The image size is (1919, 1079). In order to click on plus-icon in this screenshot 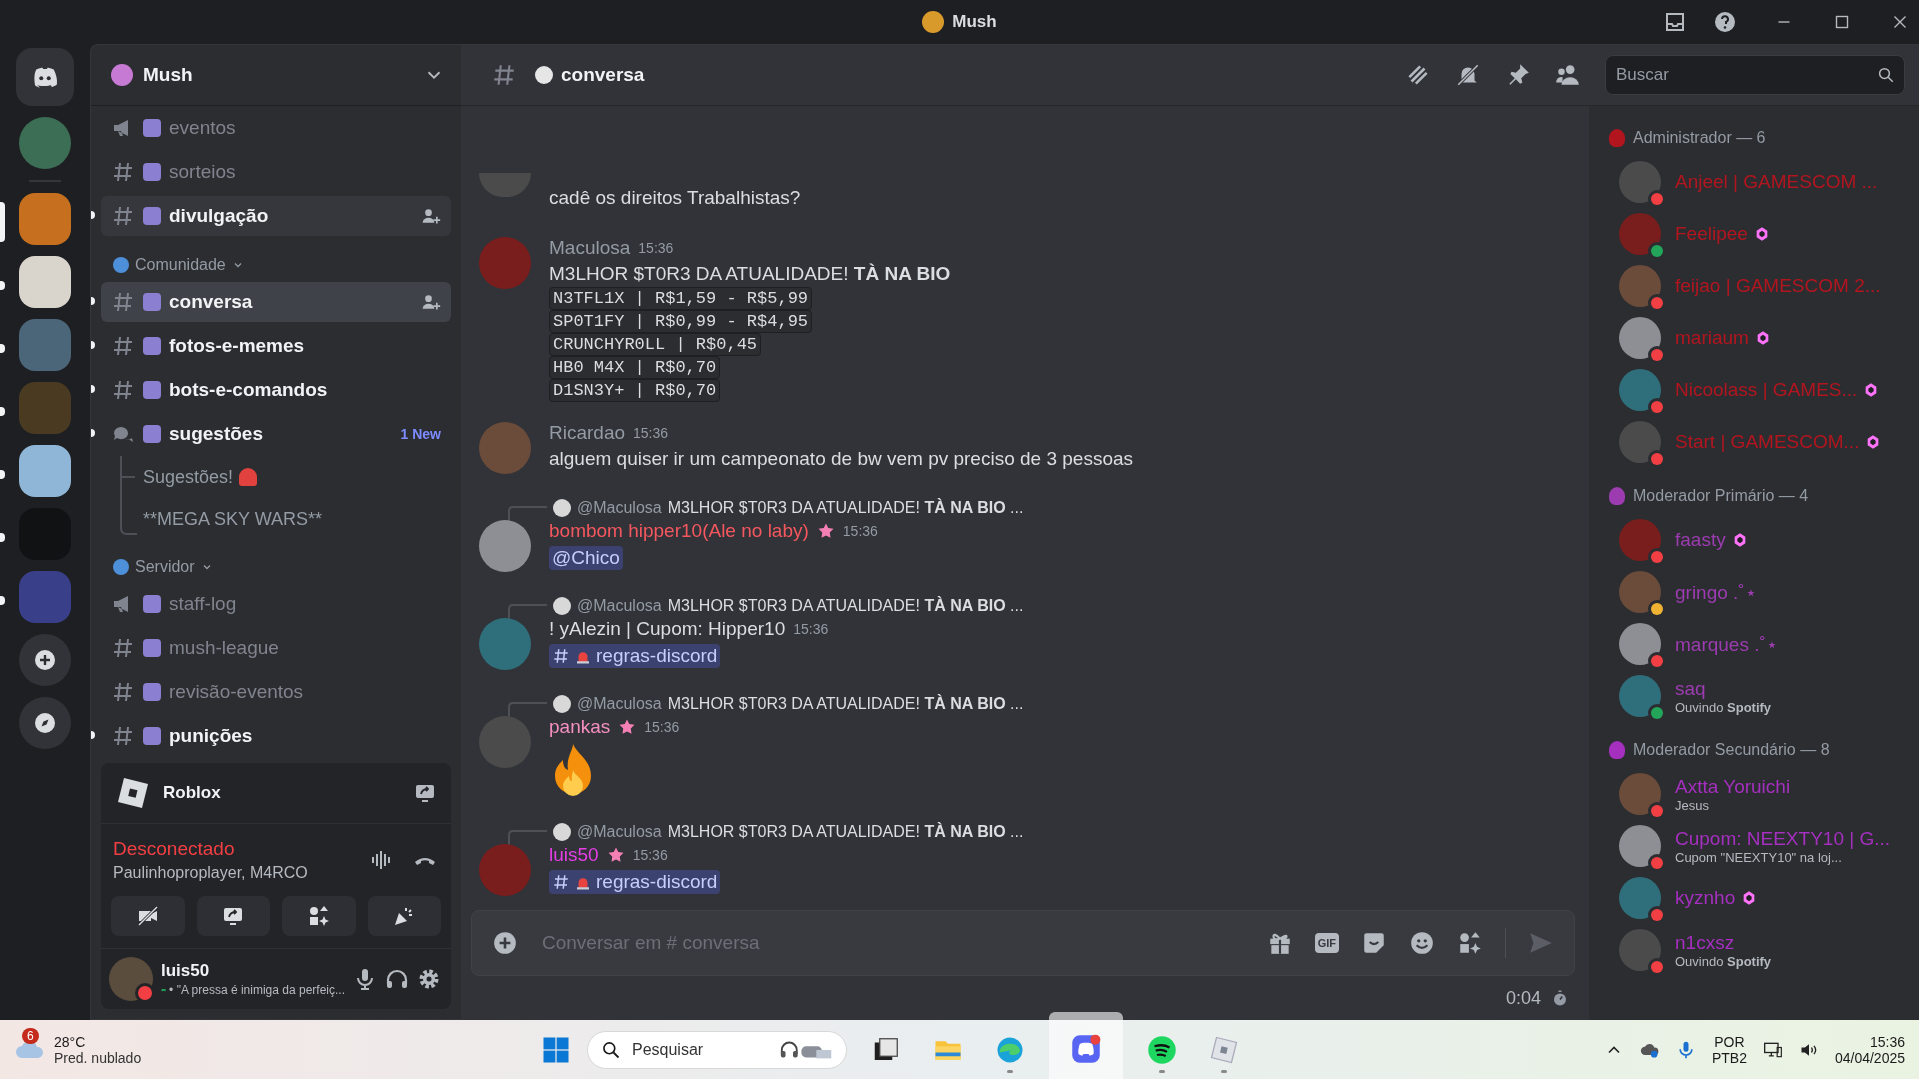, I will do `click(45, 660)`.